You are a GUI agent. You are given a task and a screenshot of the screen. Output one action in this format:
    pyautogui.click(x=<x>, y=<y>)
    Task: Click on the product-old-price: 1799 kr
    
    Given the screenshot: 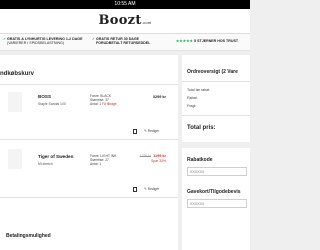 What is the action you would take?
    pyautogui.click(x=145, y=156)
    